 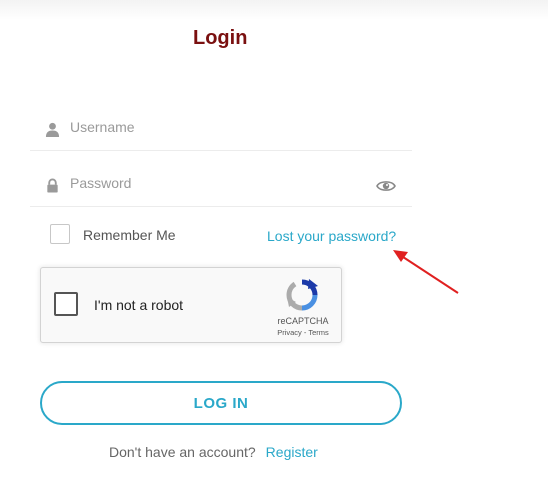 What do you see at coordinates (60, 234) in the screenshot?
I see `remember-checkbox` at bounding box center [60, 234].